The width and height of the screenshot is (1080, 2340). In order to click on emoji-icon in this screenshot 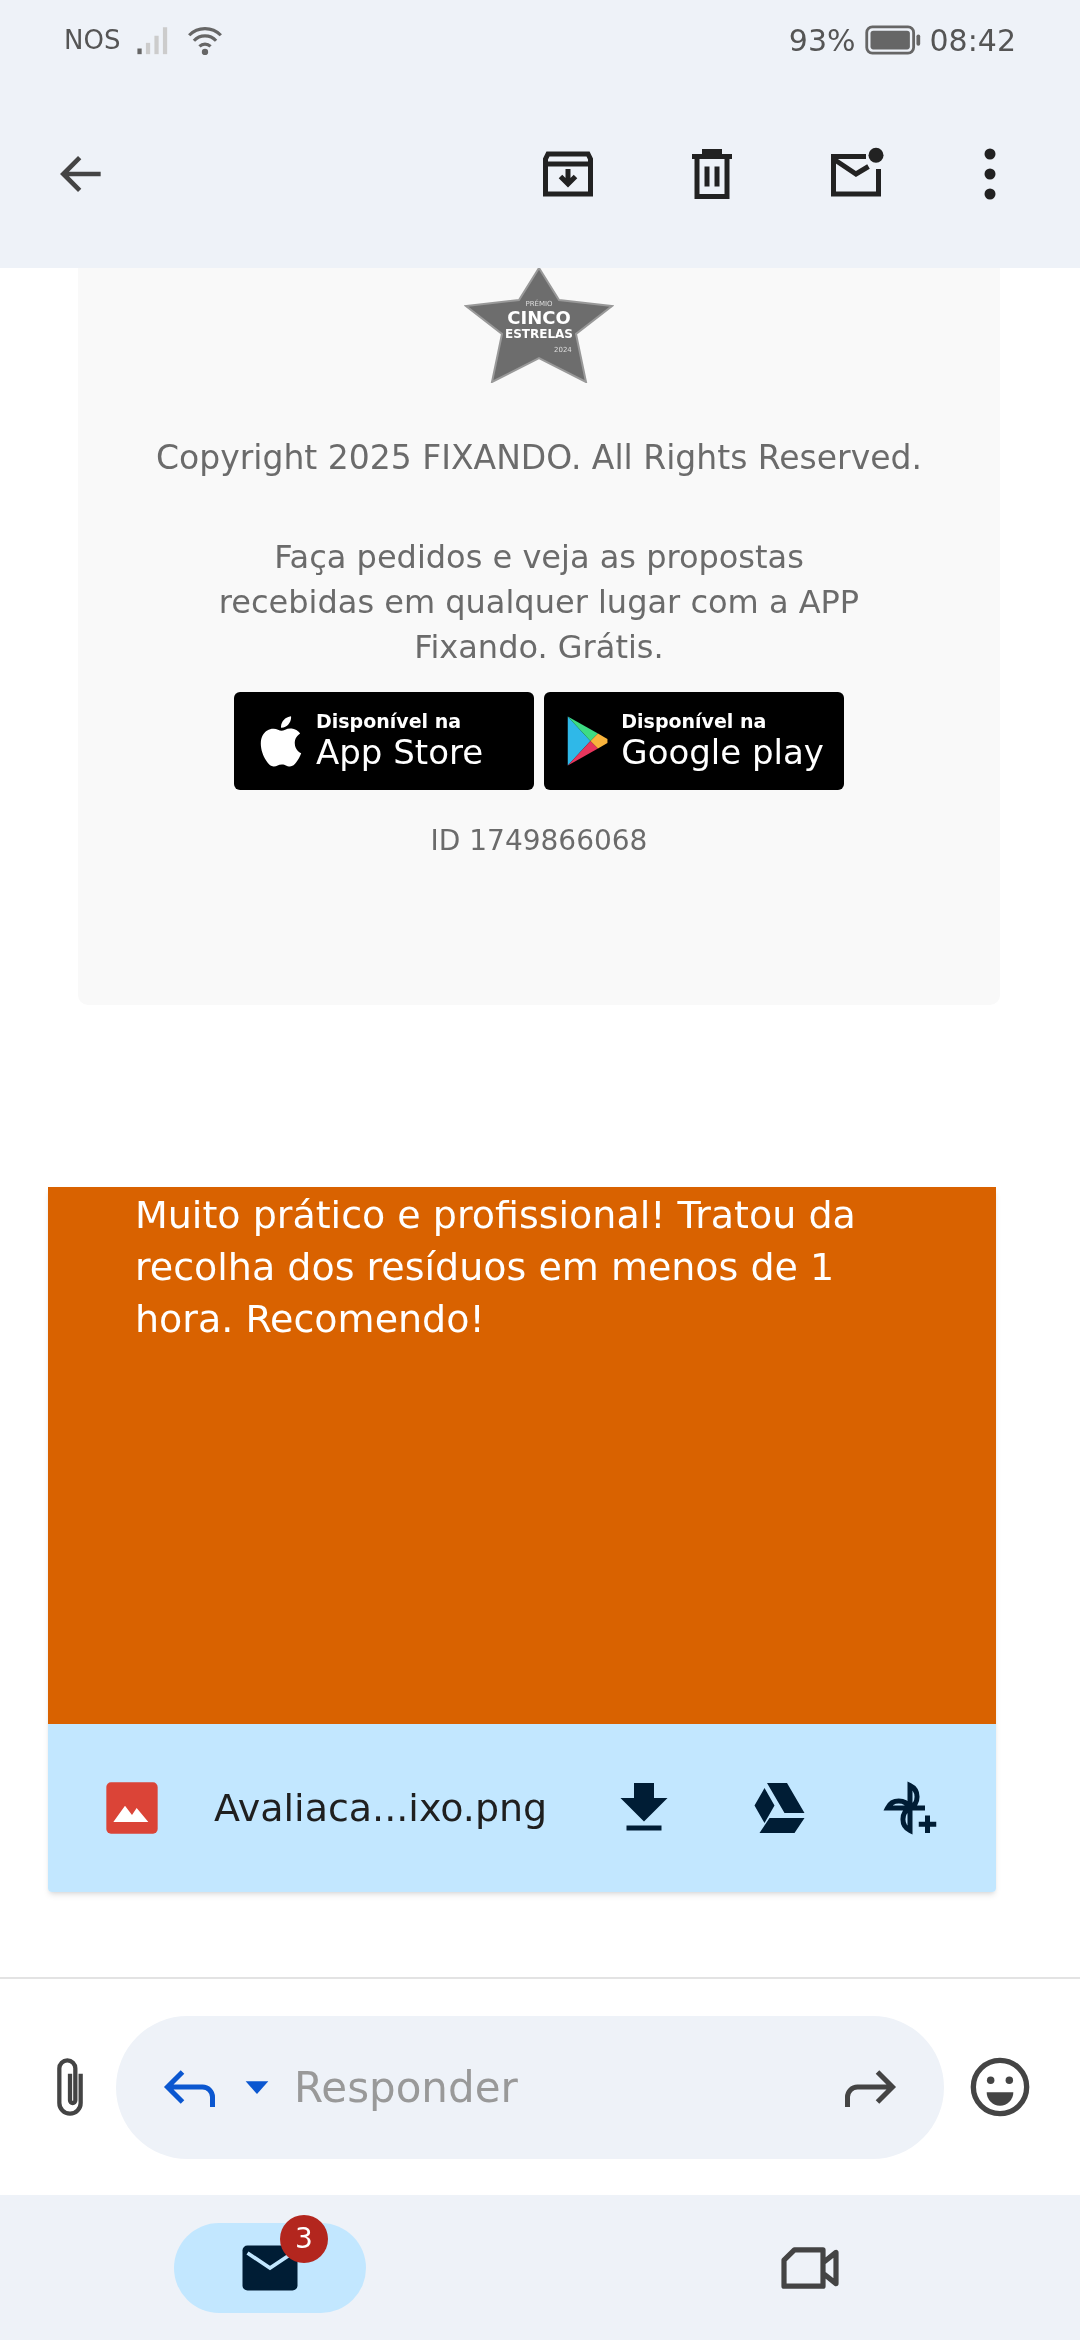, I will do `click(1000, 2087)`.